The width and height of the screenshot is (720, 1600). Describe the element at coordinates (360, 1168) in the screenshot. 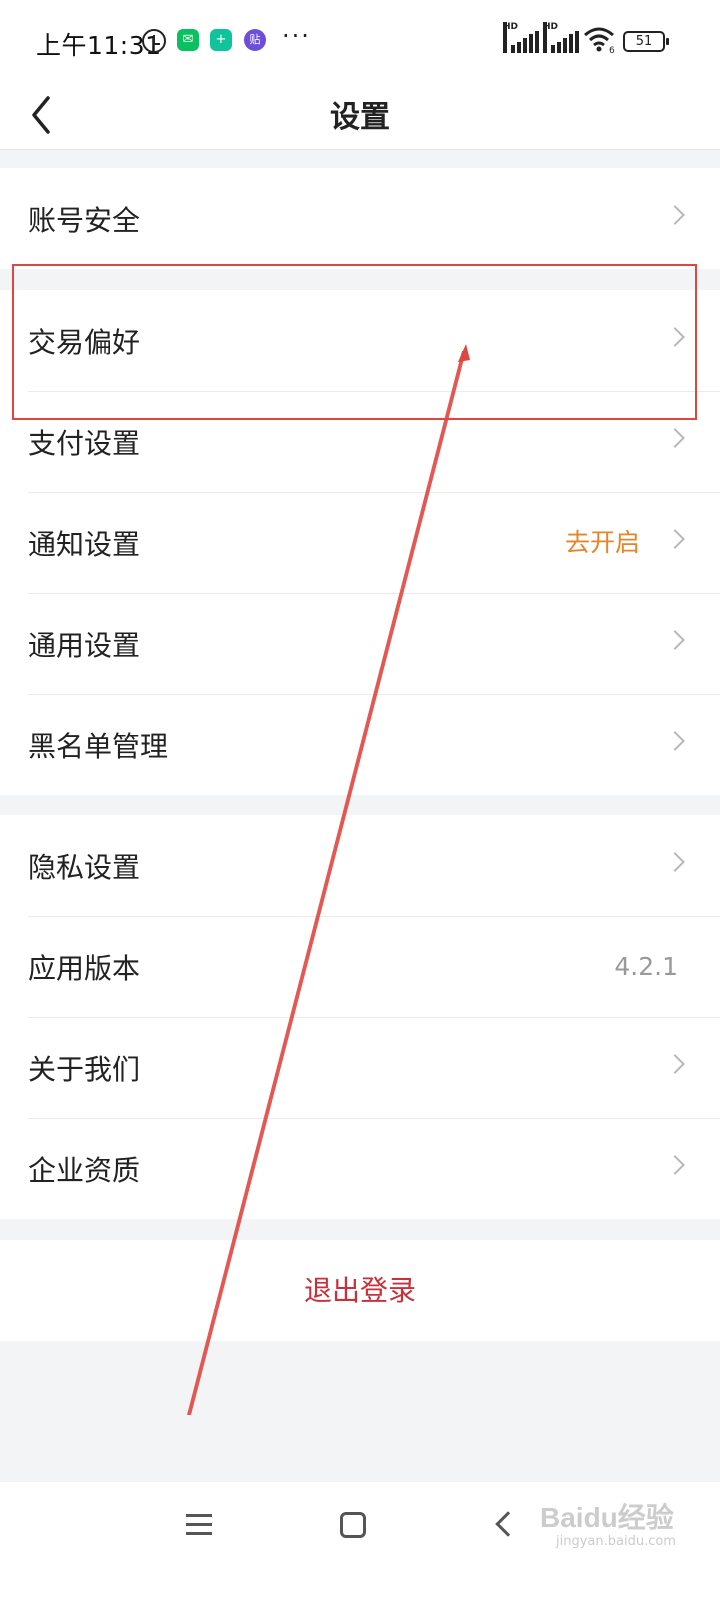

I see `settings-item-company-qualification: 企业资质` at that location.